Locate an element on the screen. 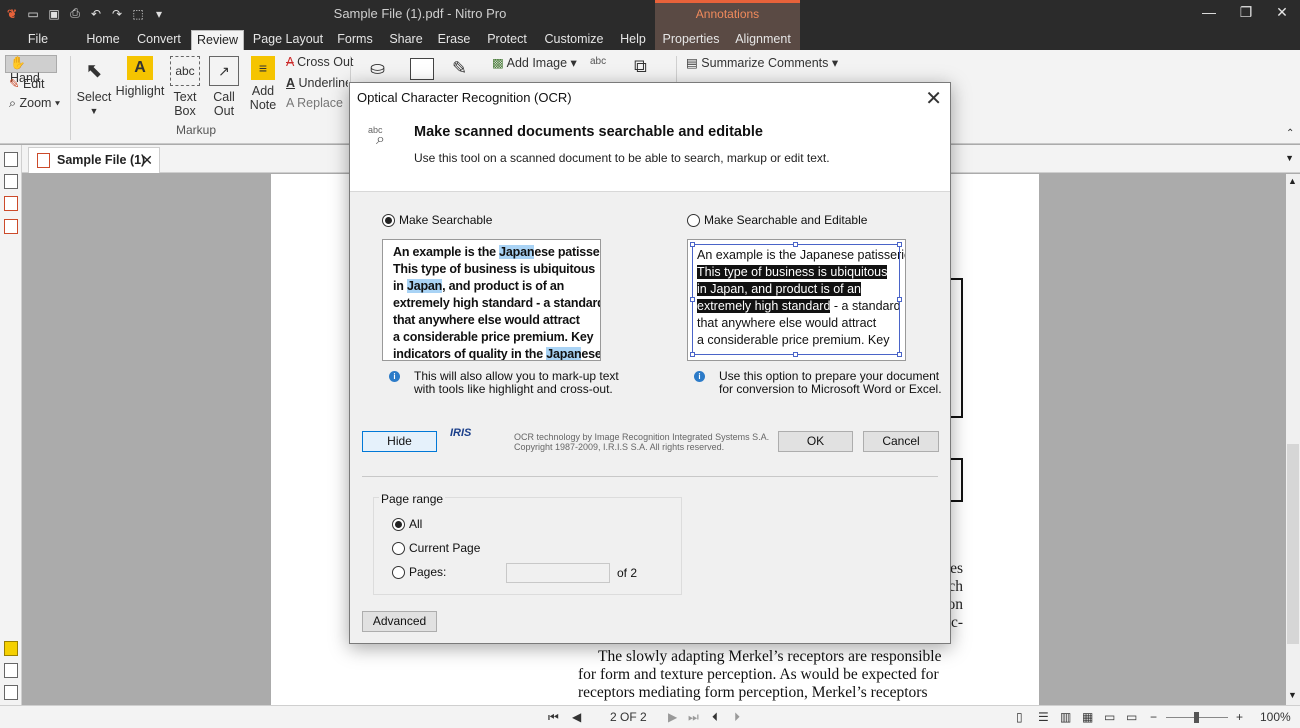 The width and height of the screenshot is (1300, 728). ok-button: OK is located at coordinates (815, 441).